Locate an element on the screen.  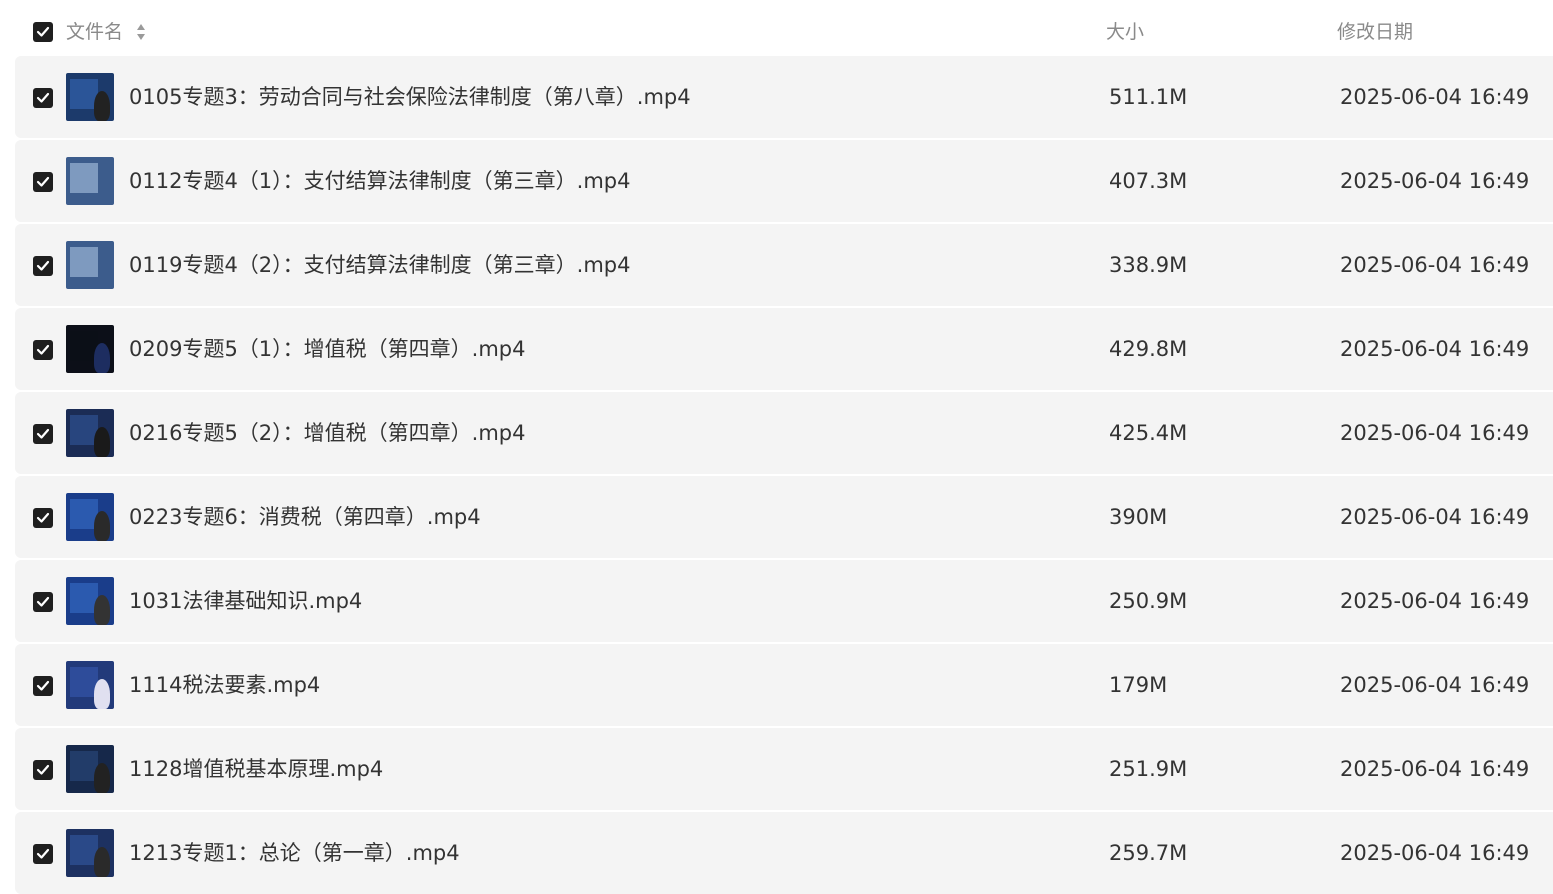
file-name: 1114税法要素.mp4 is located at coordinates (224, 685).